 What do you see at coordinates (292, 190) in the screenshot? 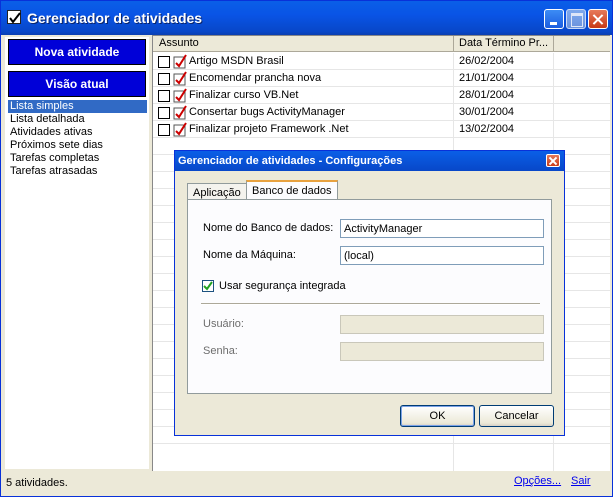
I see `tab-banco-de-dados: Banco de dados` at bounding box center [292, 190].